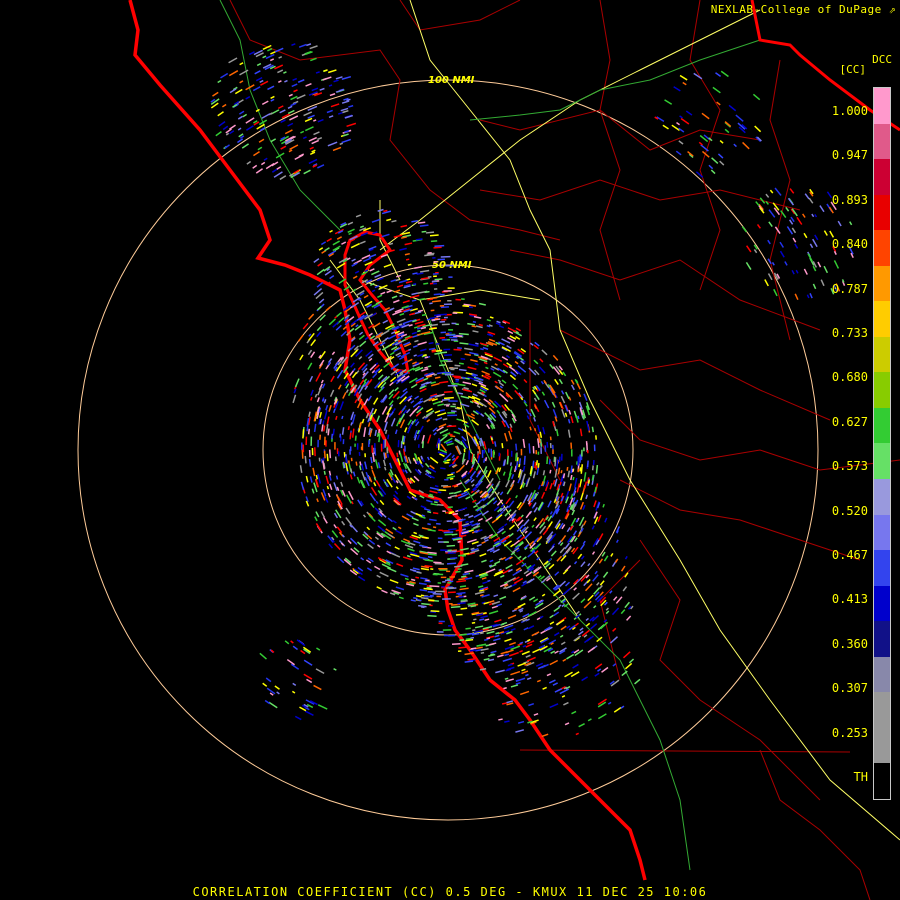 This screenshot has width=900, height=900. What do you see at coordinates (892, 9) in the screenshot?
I see `external-link-icon: ⇗` at bounding box center [892, 9].